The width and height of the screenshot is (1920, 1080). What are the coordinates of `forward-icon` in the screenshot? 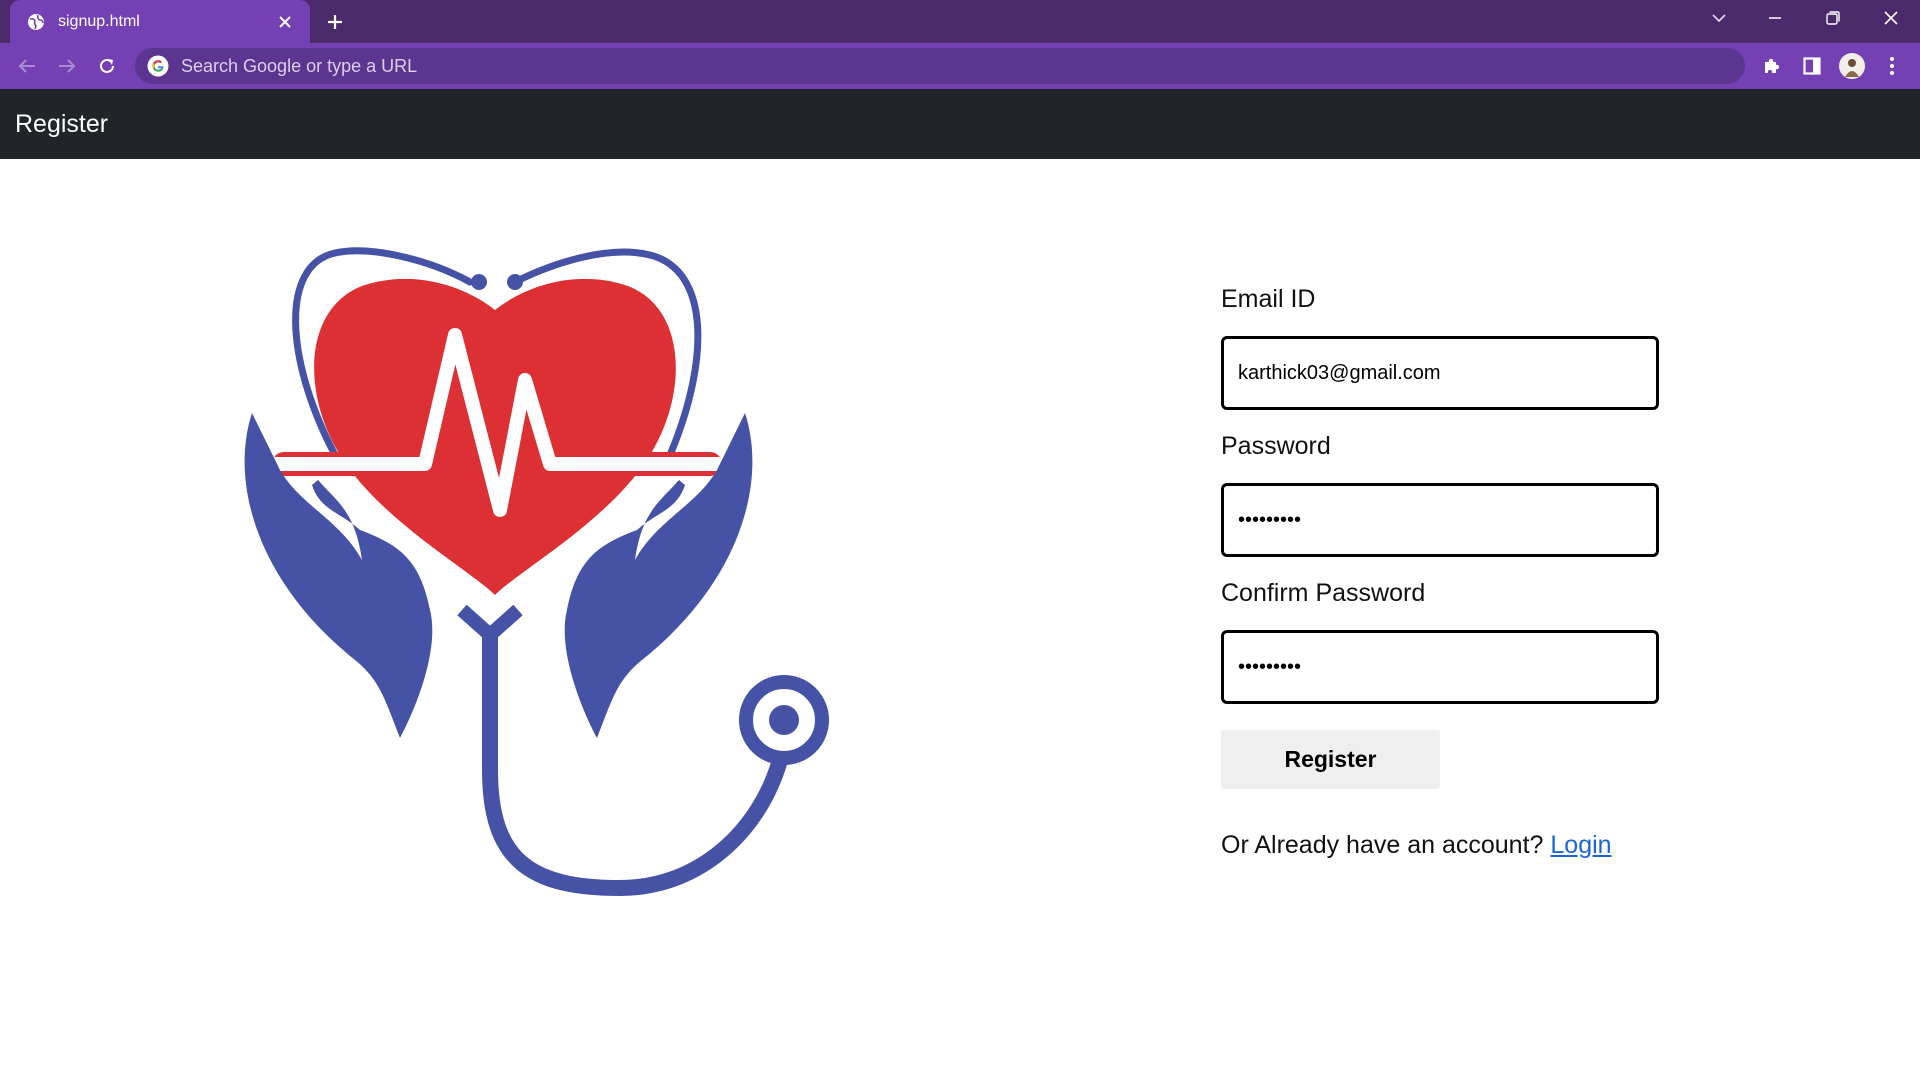 It's located at (67, 66).